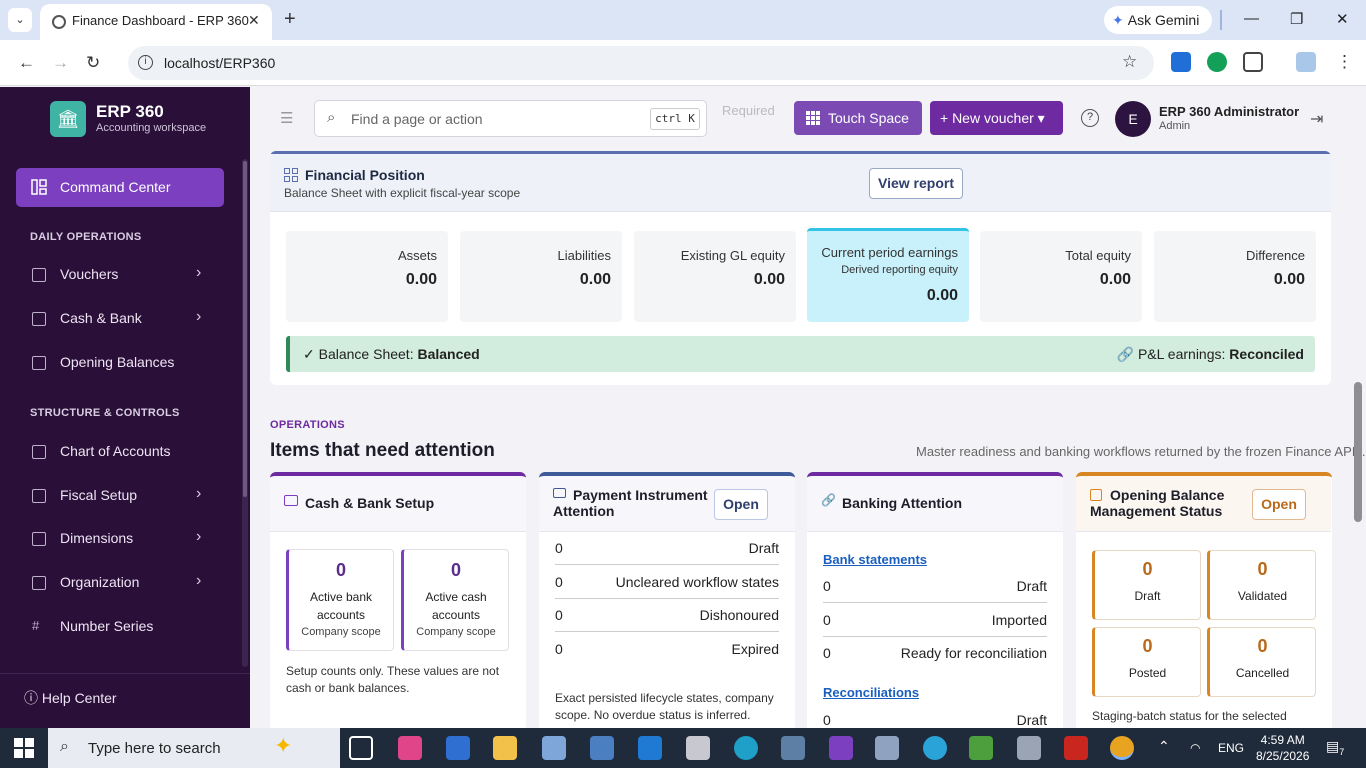 The height and width of the screenshot is (768, 1366). What do you see at coordinates (39, 363) in the screenshot?
I see `ledger-icon` at bounding box center [39, 363].